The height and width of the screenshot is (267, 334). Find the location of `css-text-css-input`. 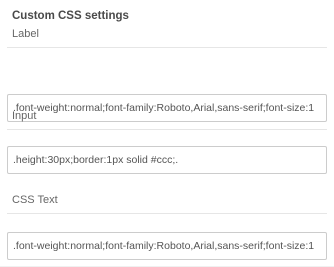

css-text-css-input is located at coordinates (167, 246).